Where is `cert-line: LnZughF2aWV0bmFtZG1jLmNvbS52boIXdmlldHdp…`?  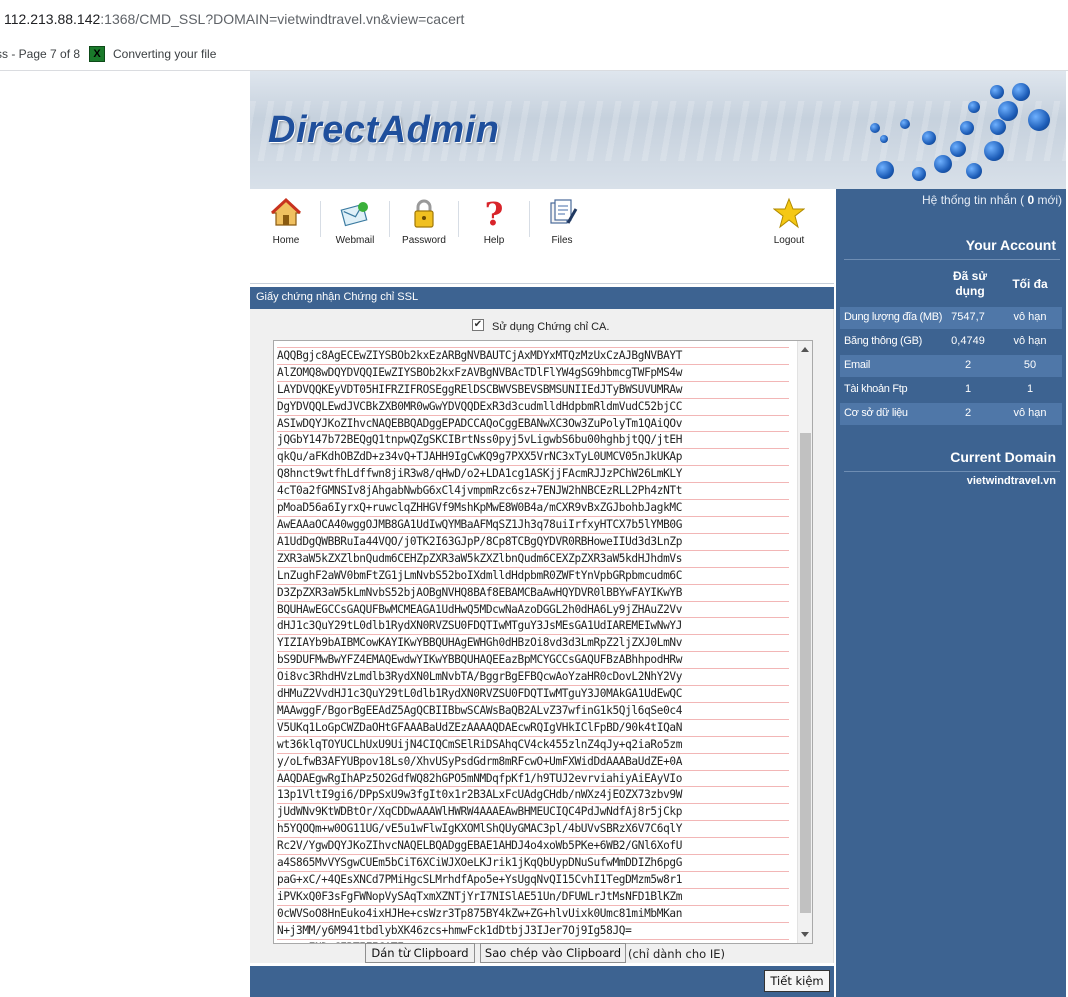
cert-line: LnZughF2aWV0bmFtZG1jLmNvbS52boIXdmlldHdp… is located at coordinates (533, 576).